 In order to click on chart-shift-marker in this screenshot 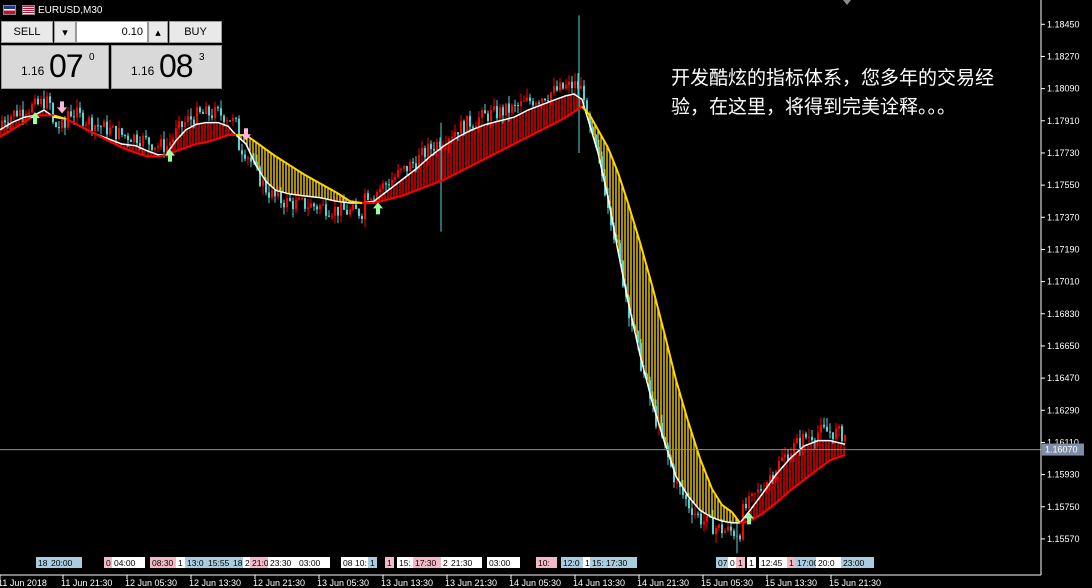, I will do `click(847, 2)`.